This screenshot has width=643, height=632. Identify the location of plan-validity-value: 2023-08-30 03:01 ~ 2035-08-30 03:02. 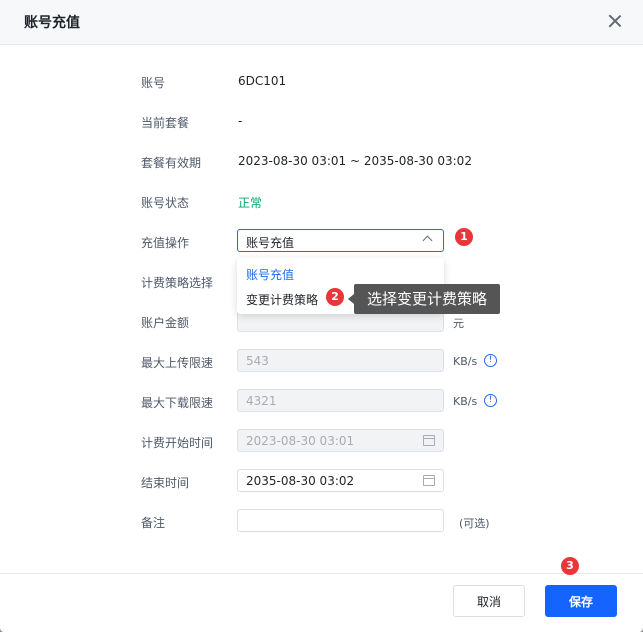
(355, 161).